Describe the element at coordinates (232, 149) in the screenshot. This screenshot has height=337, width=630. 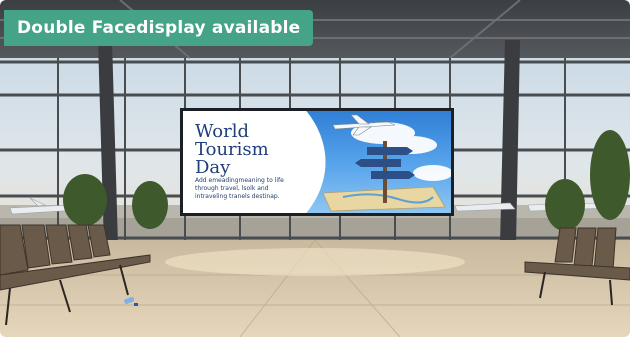
I see `billboard-title: World Tourism Day` at that location.